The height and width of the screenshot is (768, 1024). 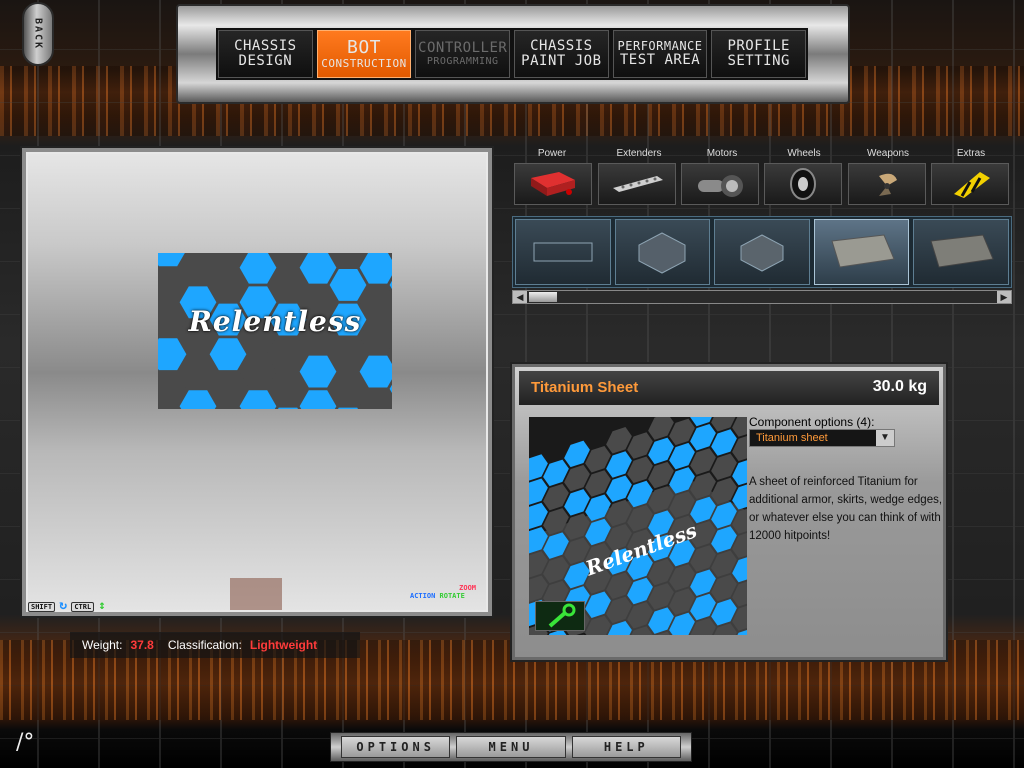 I want to click on tab-controller-programming: CONTROLLER PROGRAMMING, so click(x=463, y=54).